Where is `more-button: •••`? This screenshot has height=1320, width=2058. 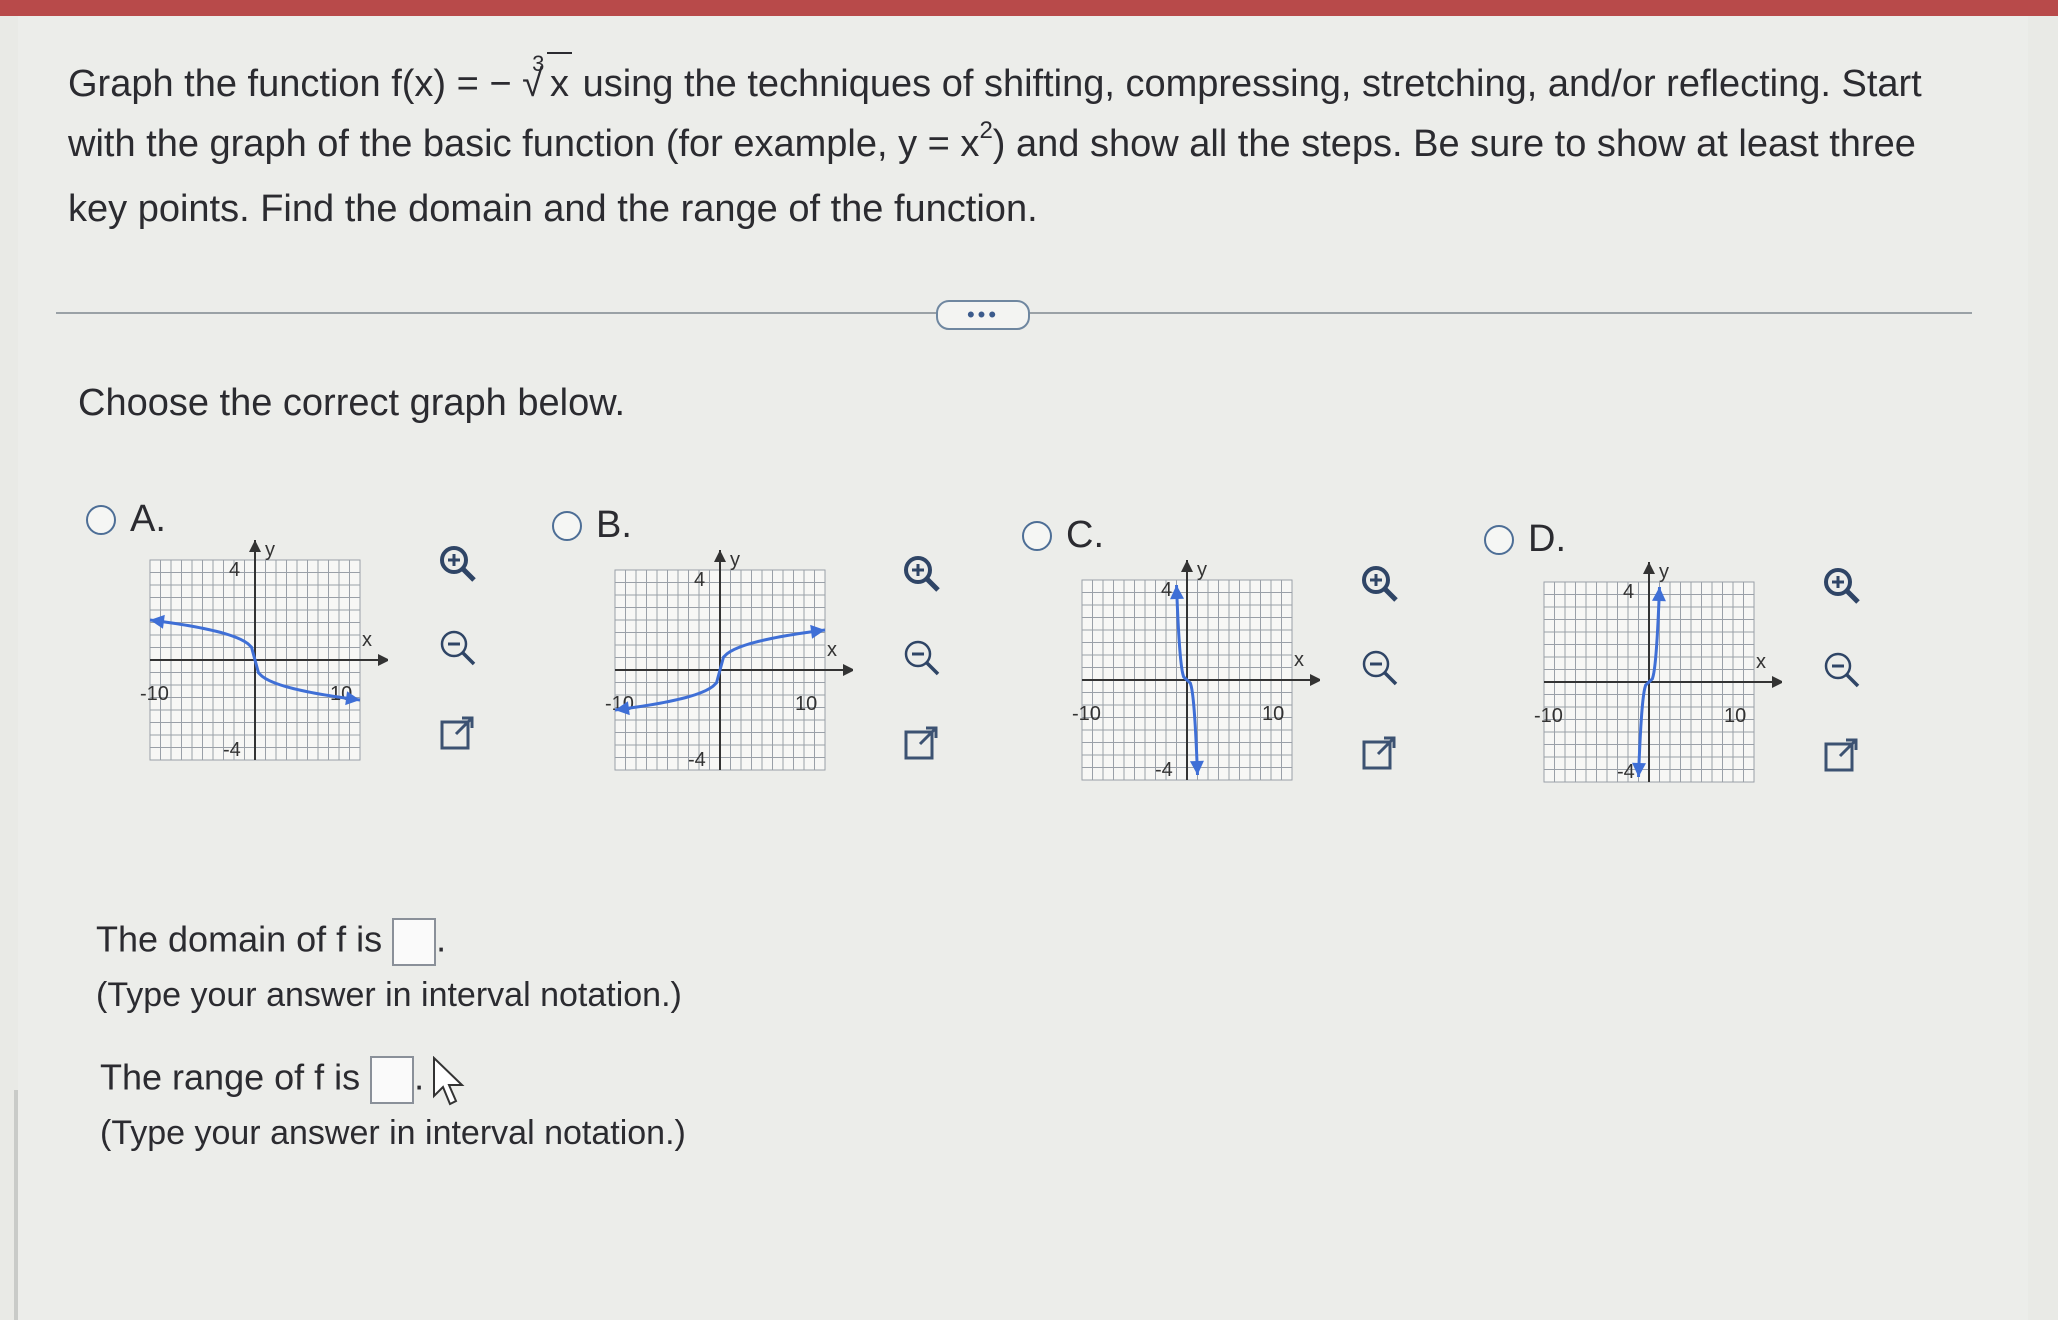 more-button: ••• is located at coordinates (983, 315).